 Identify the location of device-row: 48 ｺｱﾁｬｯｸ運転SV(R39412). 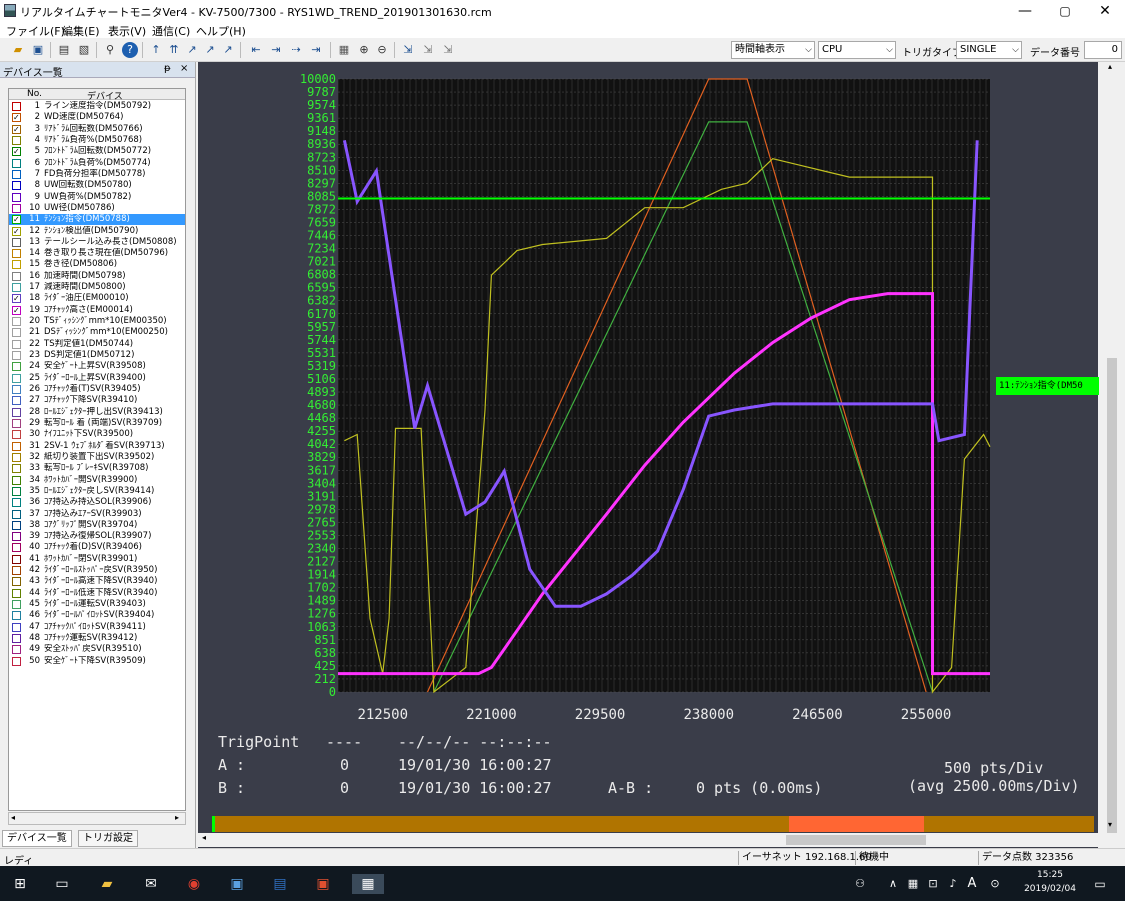
(97, 638).